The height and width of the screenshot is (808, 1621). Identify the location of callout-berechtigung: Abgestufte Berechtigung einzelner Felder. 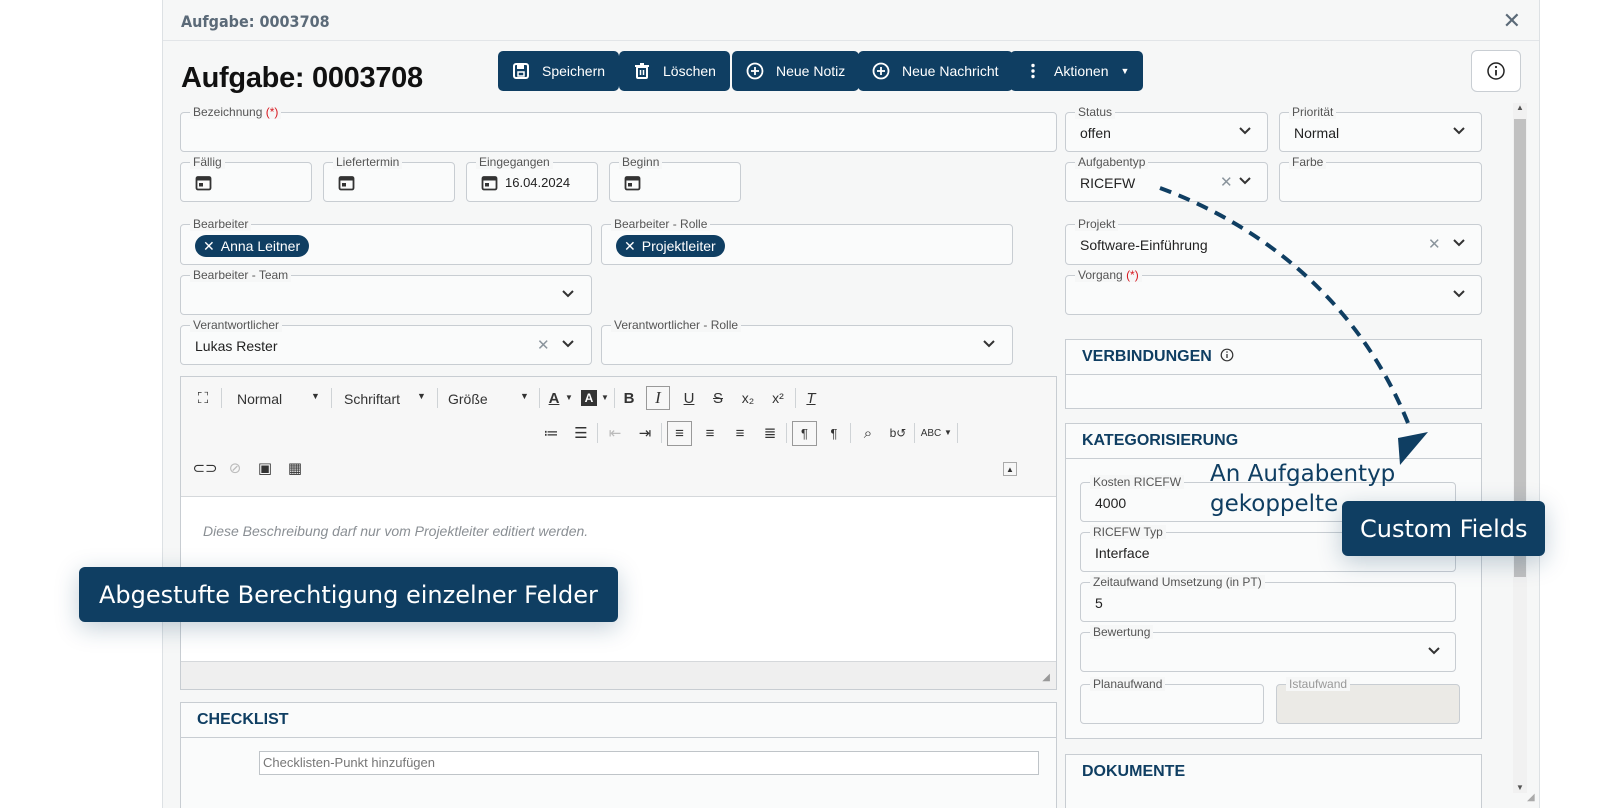
(348, 594).